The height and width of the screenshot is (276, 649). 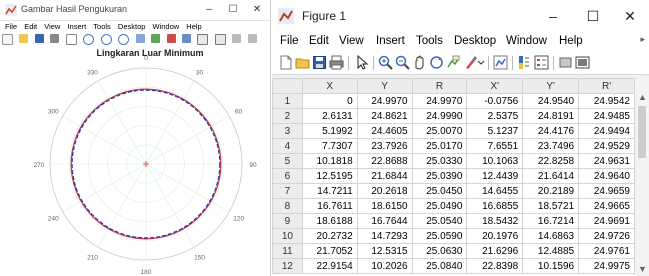 What do you see at coordinates (287, 251) in the screenshot?
I see `row-header-cell: 11` at bounding box center [287, 251].